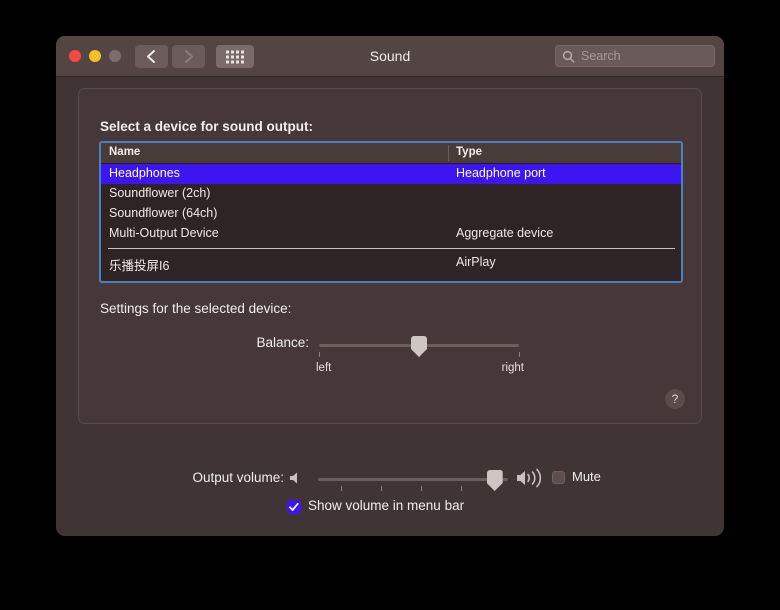 Image resolution: width=780 pixels, height=610 pixels. Describe the element at coordinates (391, 174) in the screenshot. I see `table-row: Headphones Headphone port` at that location.